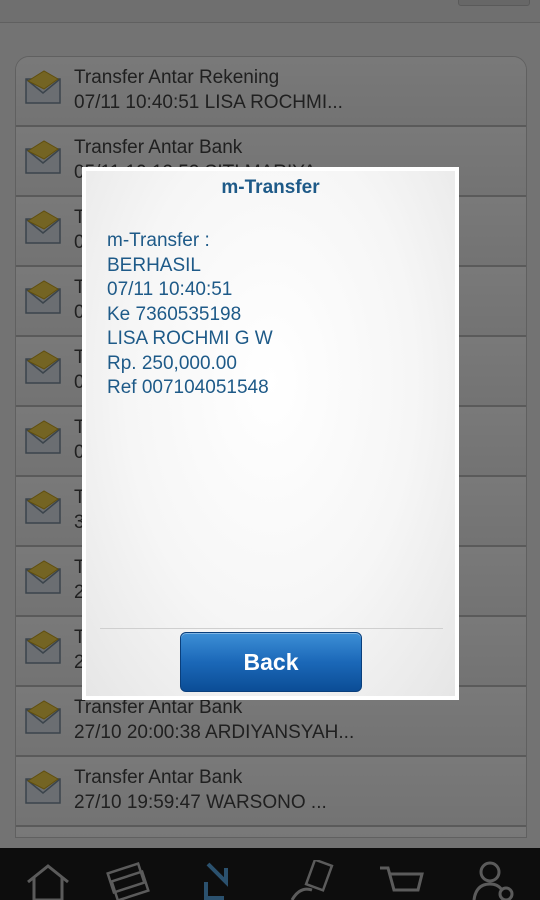  What do you see at coordinates (188, 387) in the screenshot?
I see `message-reference: Ref 007104051548` at bounding box center [188, 387].